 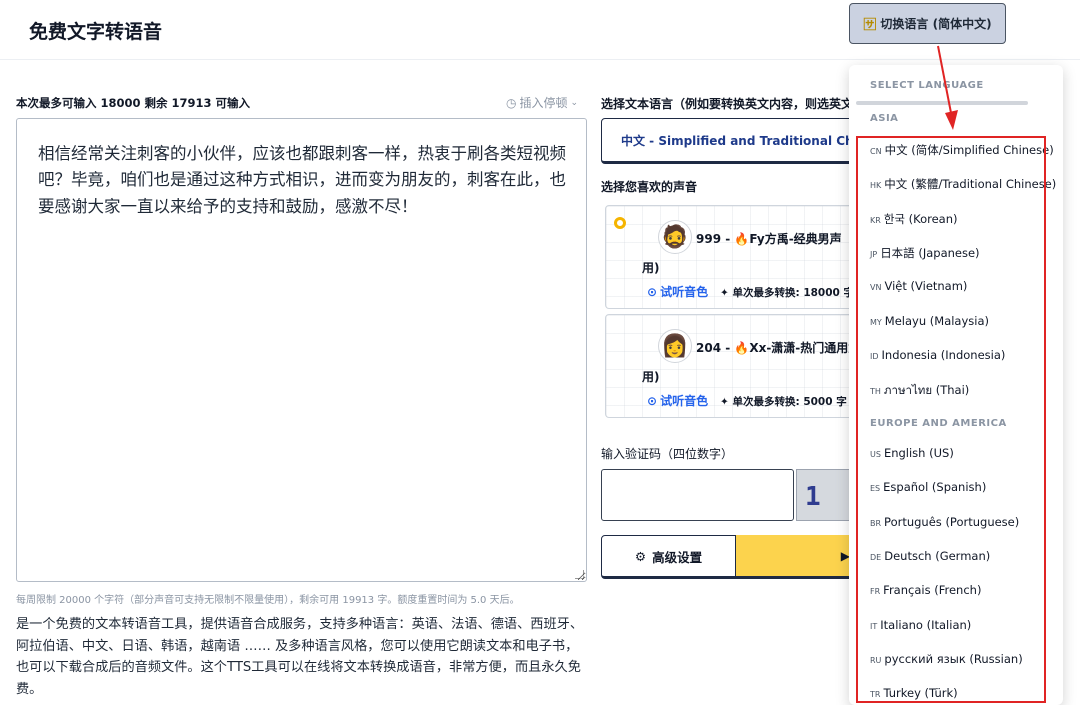 What do you see at coordinates (920, 219) in the screenshot?
I see `language-option-label: 한국 (Korean)` at bounding box center [920, 219].